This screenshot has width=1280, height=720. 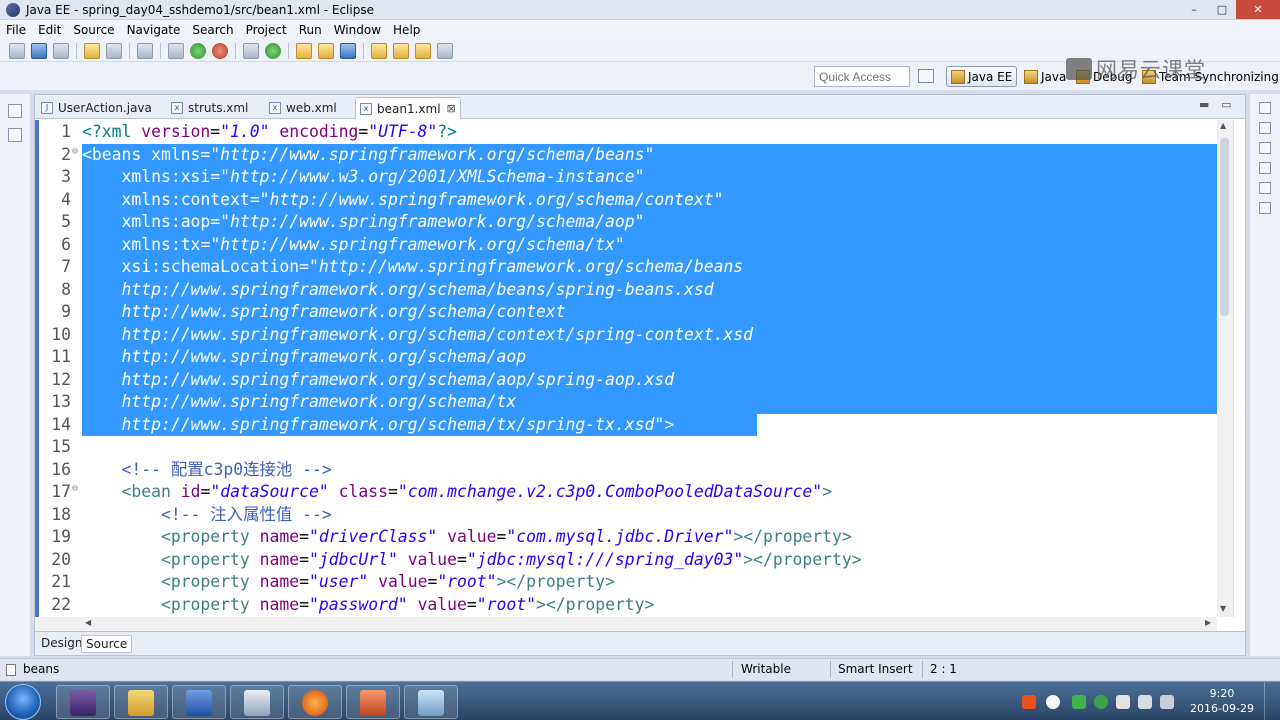 What do you see at coordinates (220, 50) in the screenshot?
I see `coverage-icon` at bounding box center [220, 50].